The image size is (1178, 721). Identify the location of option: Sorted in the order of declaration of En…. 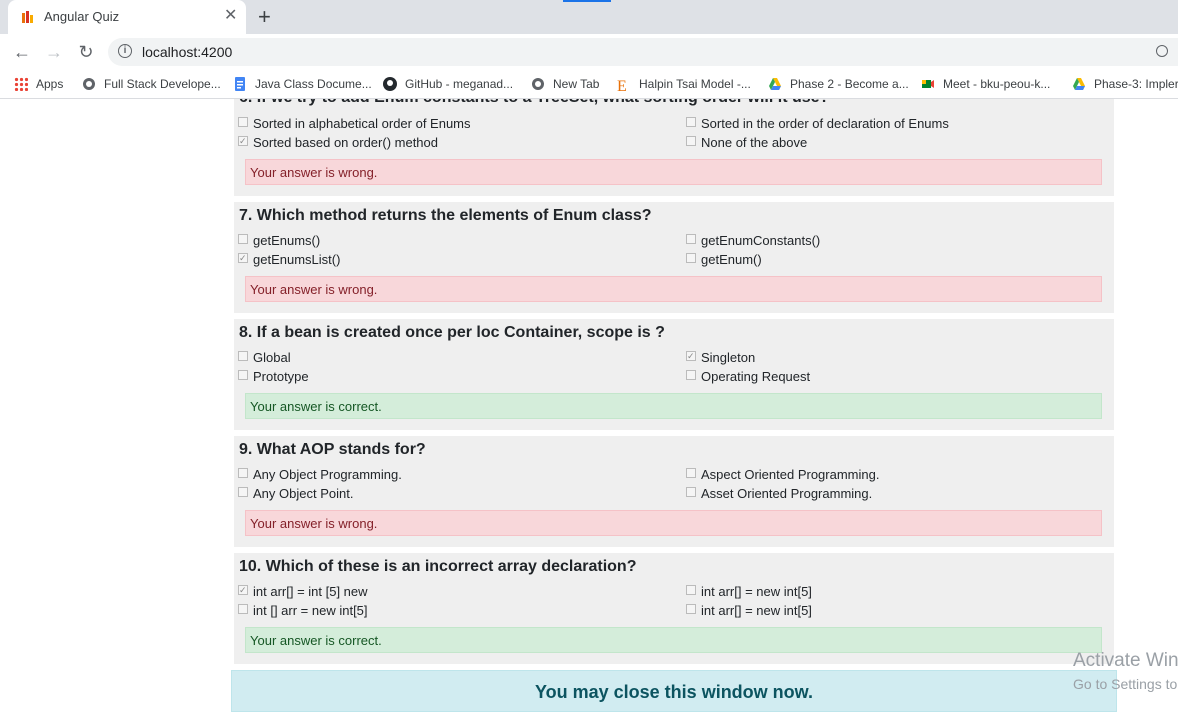
(817, 124).